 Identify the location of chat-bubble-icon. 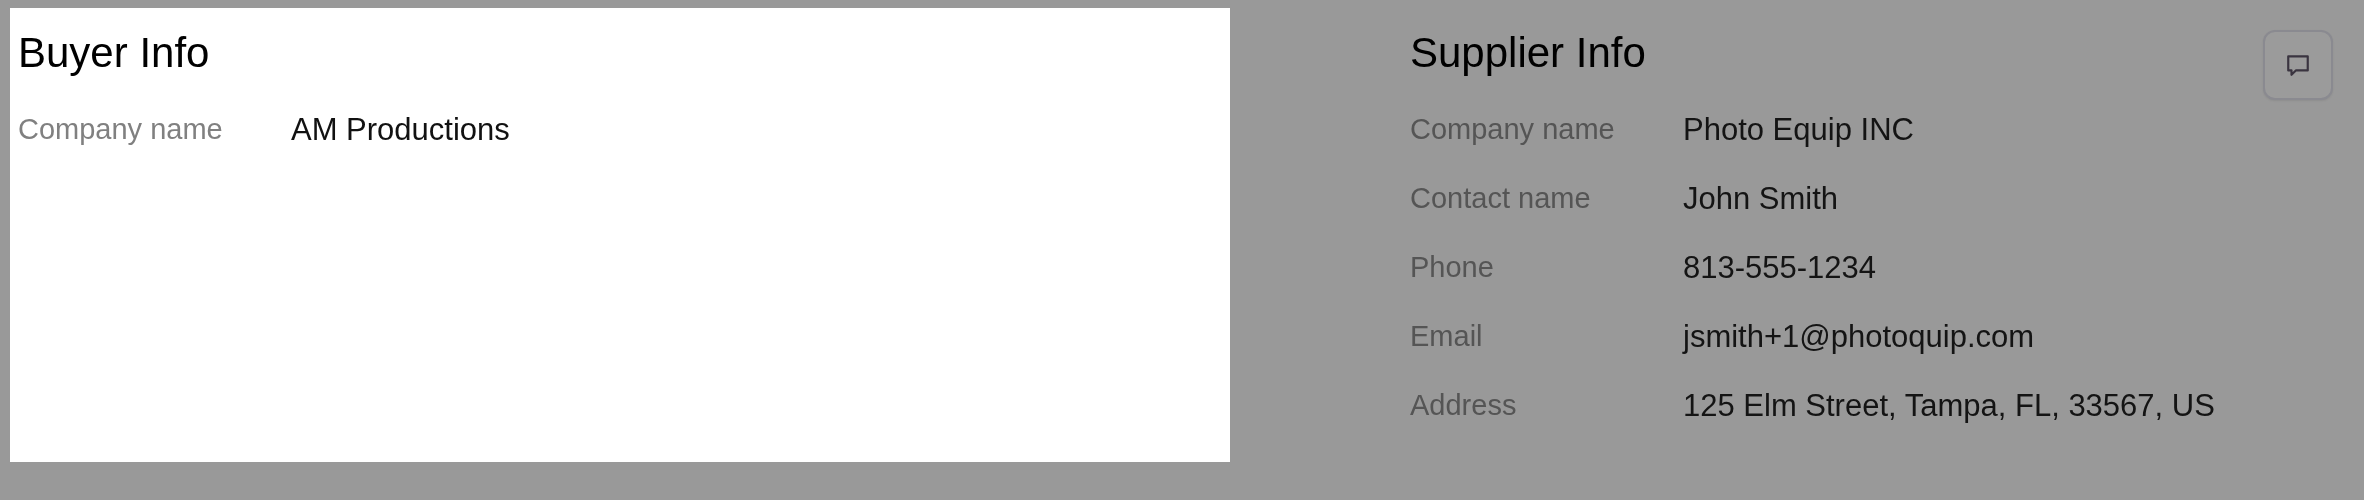
(2298, 65).